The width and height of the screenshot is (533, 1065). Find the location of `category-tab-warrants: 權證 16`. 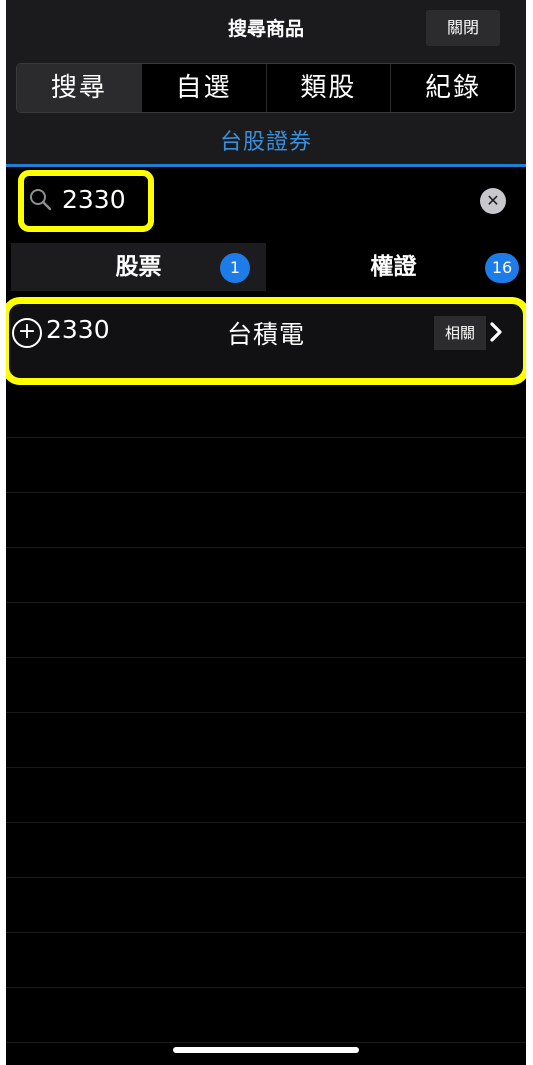

category-tab-warrants: 權證 16 is located at coordinates (393, 267).